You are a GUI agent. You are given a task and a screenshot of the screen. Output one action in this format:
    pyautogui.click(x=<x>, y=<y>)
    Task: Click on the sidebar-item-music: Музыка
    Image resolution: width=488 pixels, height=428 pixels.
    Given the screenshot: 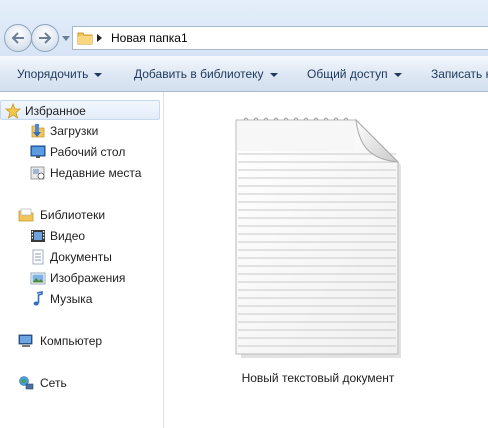 What is the action you would take?
    pyautogui.click(x=80, y=299)
    